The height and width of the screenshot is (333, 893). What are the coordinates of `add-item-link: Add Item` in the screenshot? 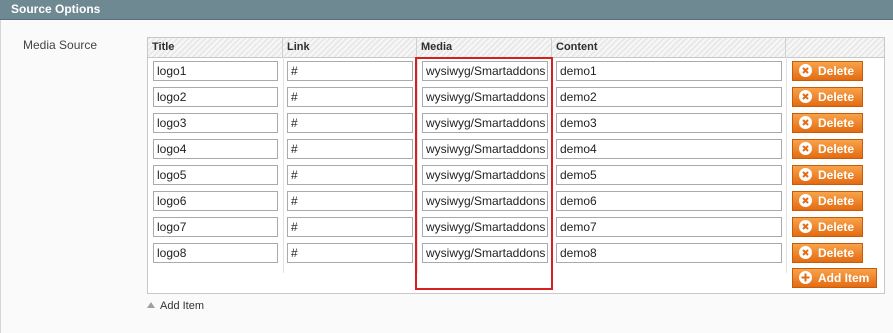 It's located at (175, 306).